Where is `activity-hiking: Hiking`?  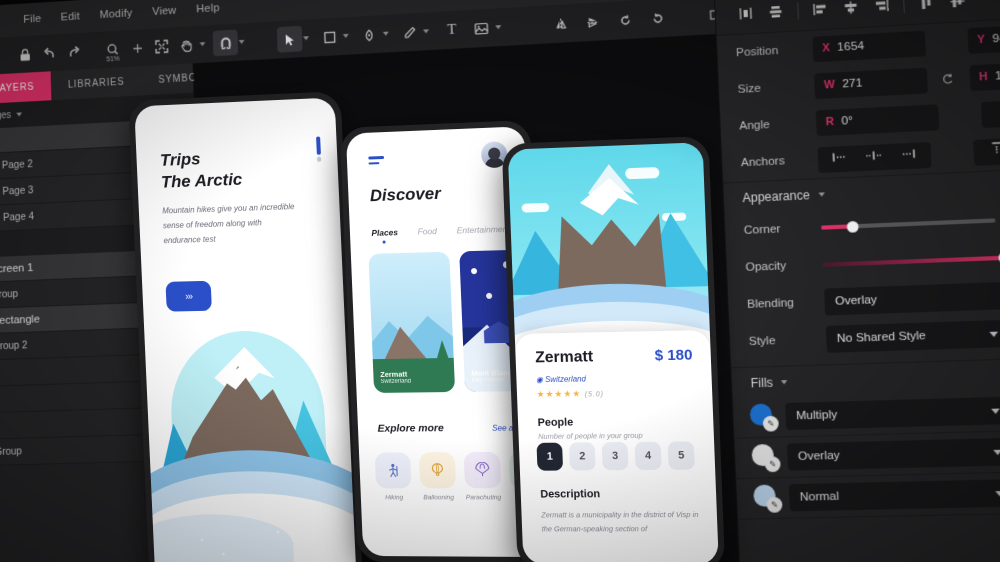
activity-hiking: Hiking is located at coordinates (393, 476).